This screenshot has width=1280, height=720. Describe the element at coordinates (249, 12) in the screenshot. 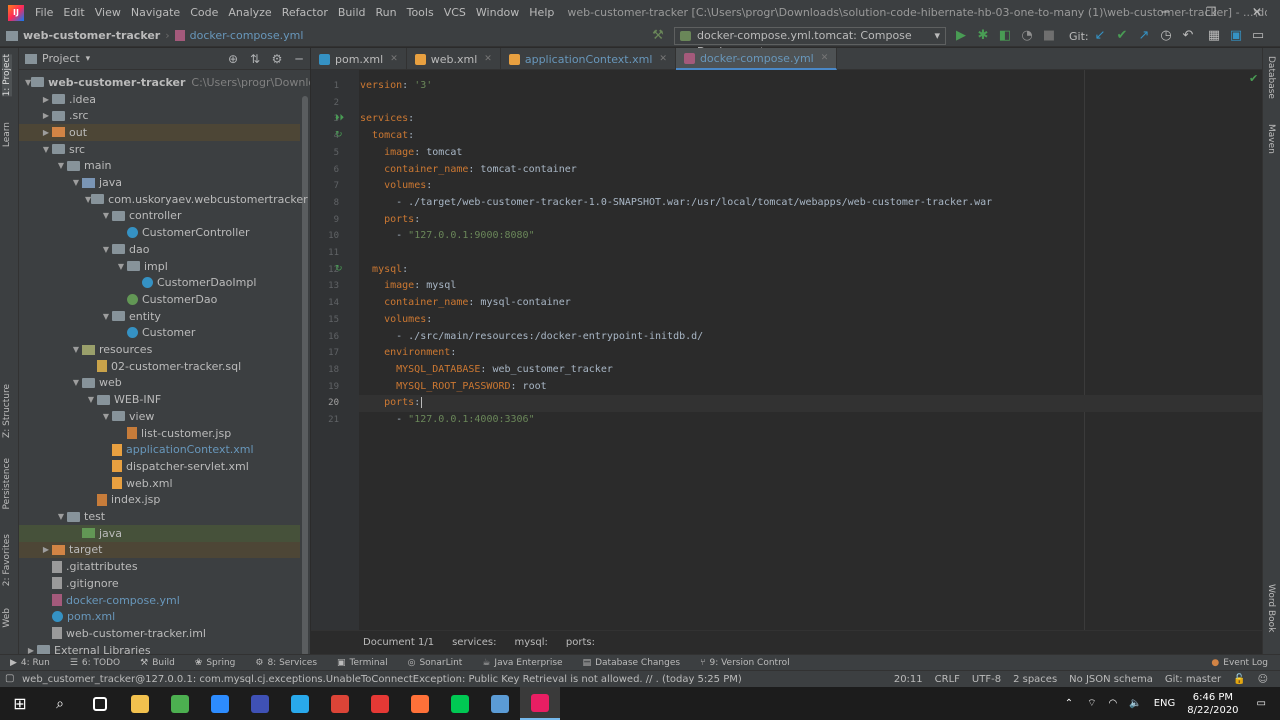

I see `menu-analyze: Analyze` at that location.